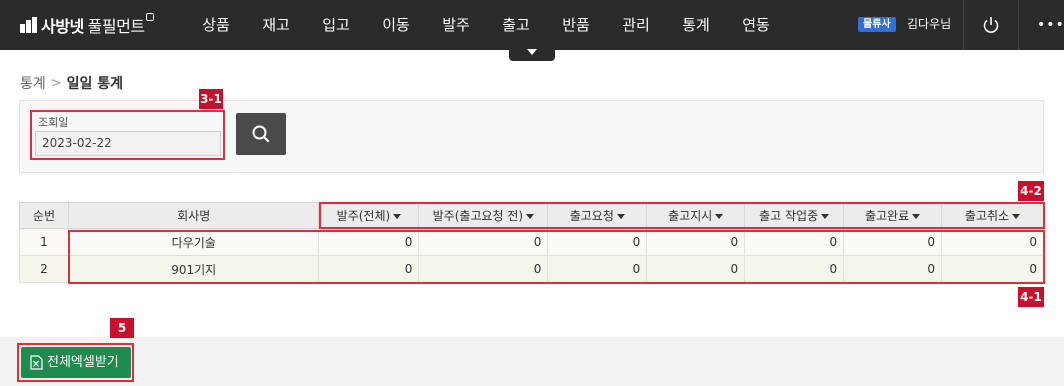 The image size is (1064, 386). I want to click on power-icon, so click(991, 25).